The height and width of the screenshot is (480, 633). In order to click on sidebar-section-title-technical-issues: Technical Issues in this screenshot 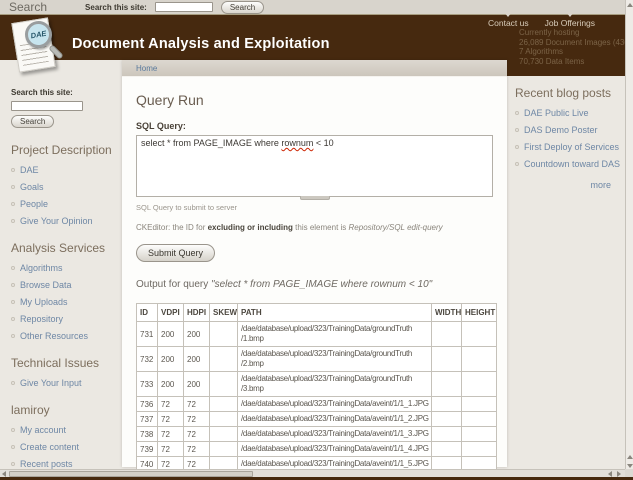, I will do `click(55, 363)`.